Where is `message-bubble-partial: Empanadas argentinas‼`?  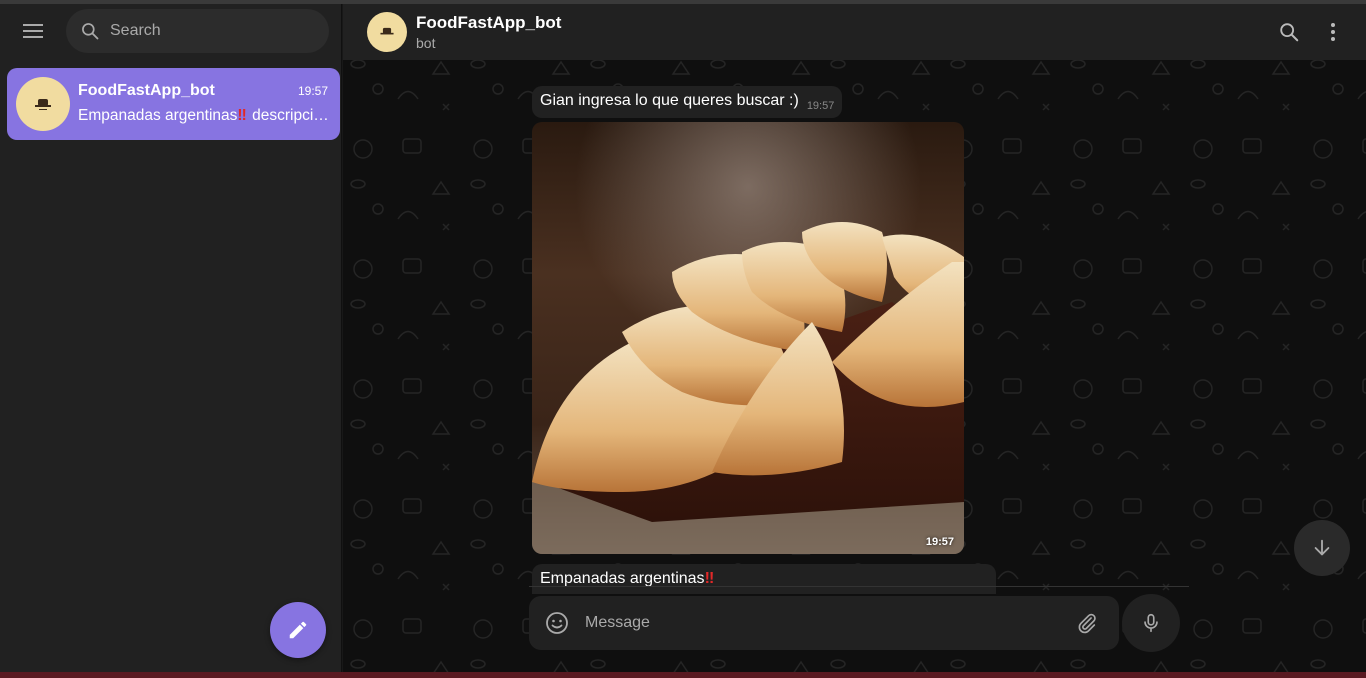 message-bubble-partial: Empanadas argentinas‼ is located at coordinates (764, 579).